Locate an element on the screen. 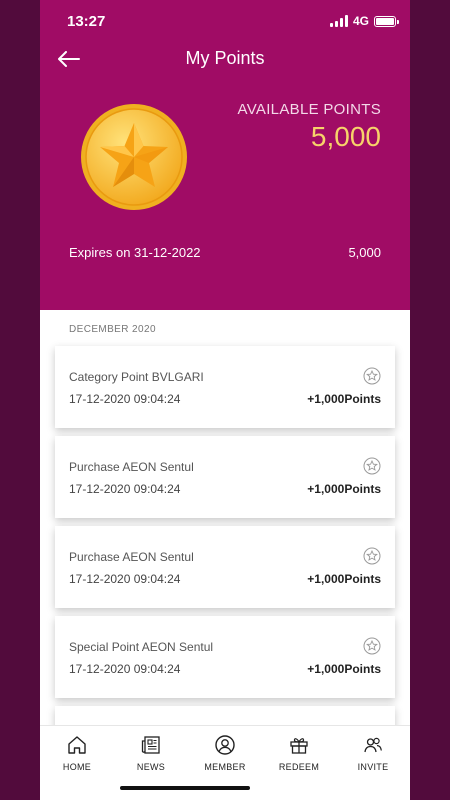 The image size is (450, 800). status-bar: 13:27 4G is located at coordinates (225, 22).